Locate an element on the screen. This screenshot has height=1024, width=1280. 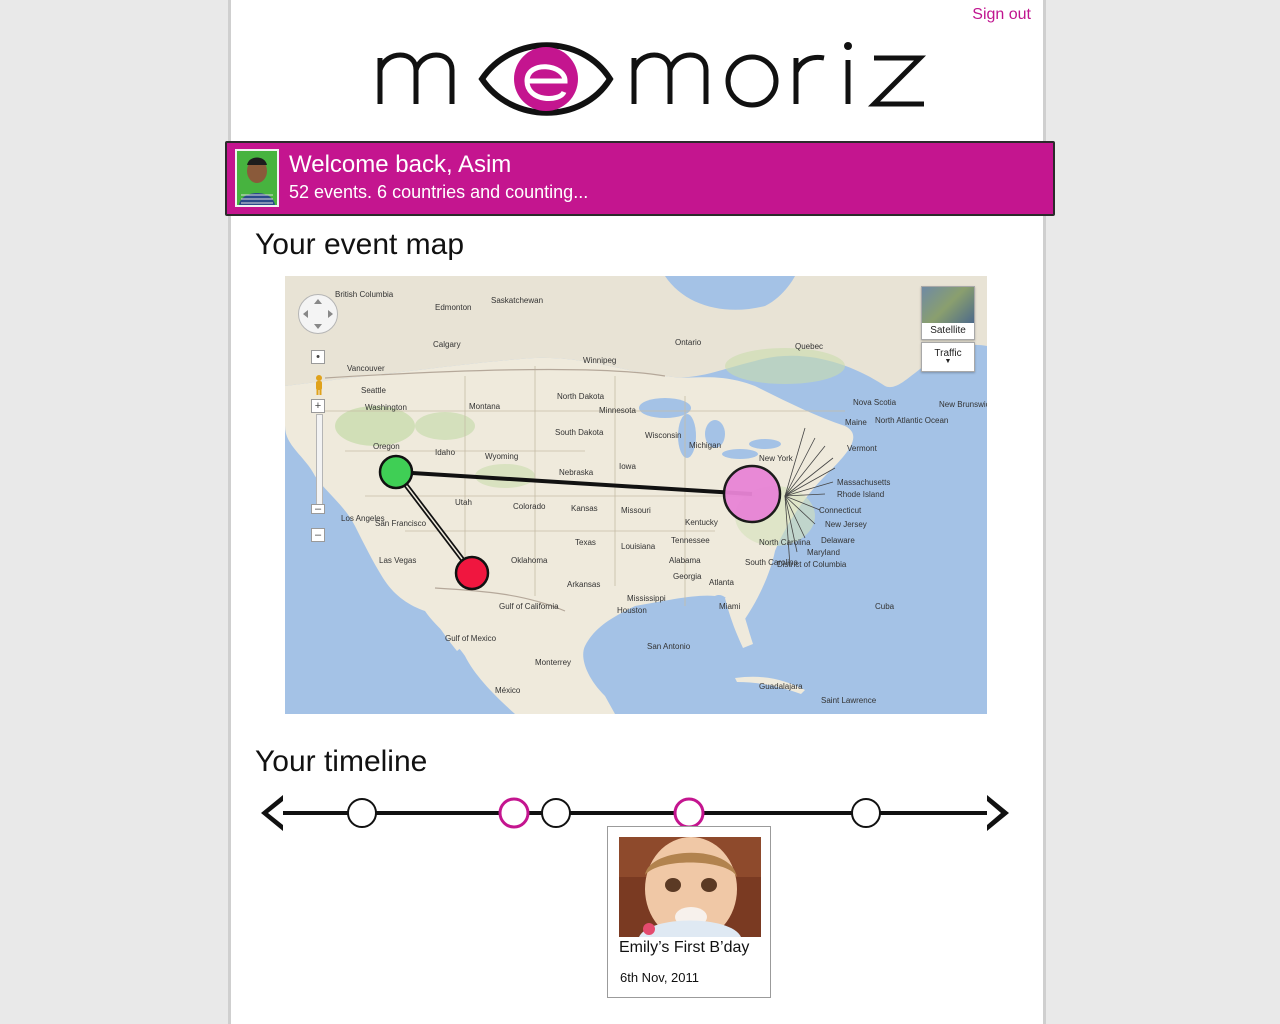
map-label: Seattle is located at coordinates (373, 390).